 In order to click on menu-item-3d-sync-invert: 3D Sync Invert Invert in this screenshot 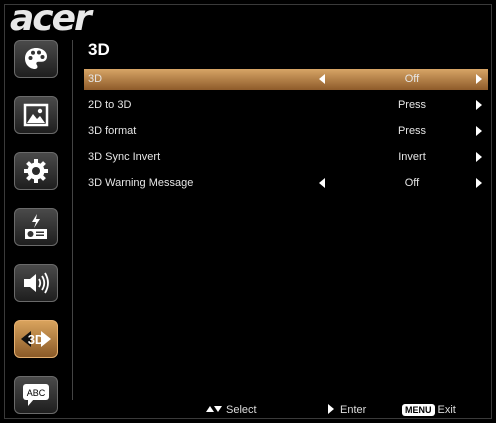, I will do `click(286, 157)`.